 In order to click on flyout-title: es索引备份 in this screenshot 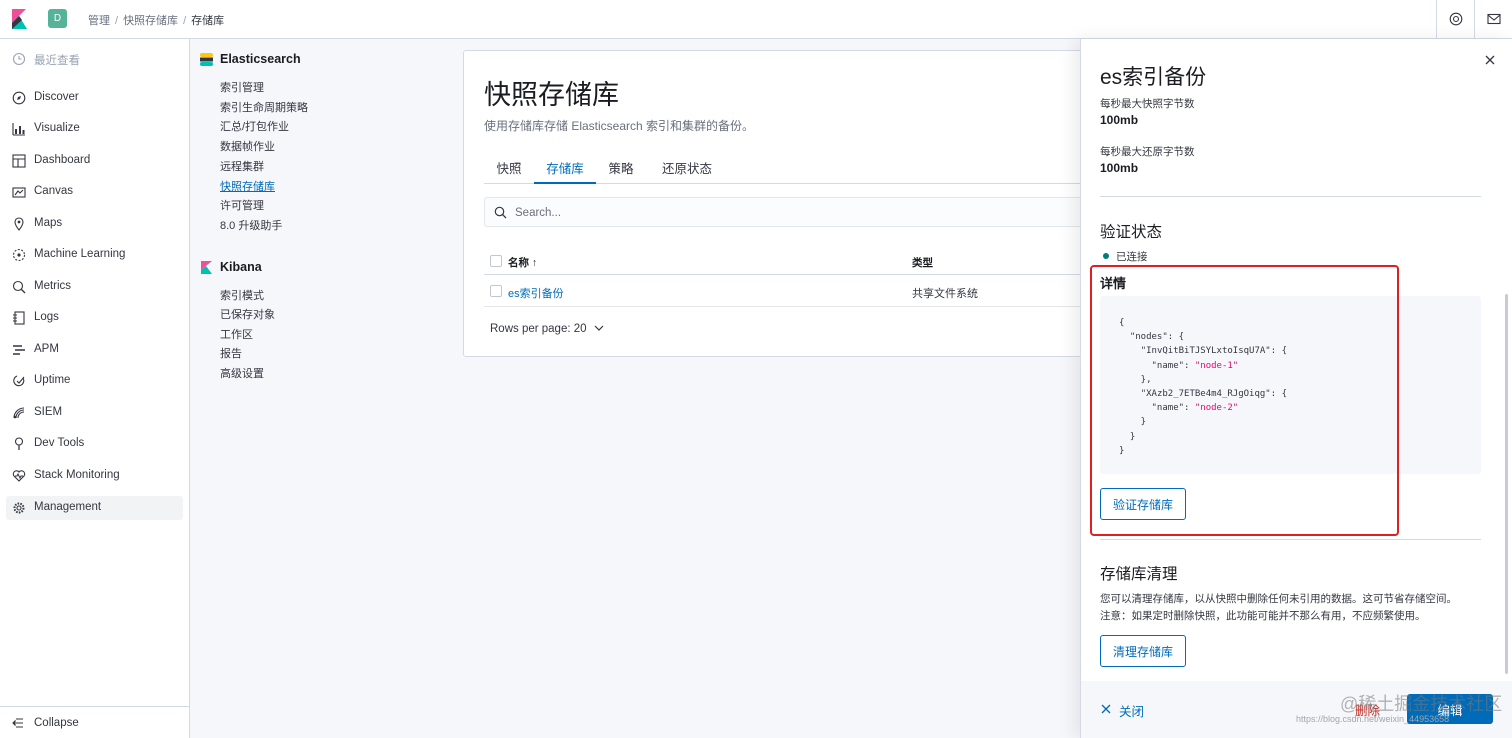, I will do `click(1153, 77)`.